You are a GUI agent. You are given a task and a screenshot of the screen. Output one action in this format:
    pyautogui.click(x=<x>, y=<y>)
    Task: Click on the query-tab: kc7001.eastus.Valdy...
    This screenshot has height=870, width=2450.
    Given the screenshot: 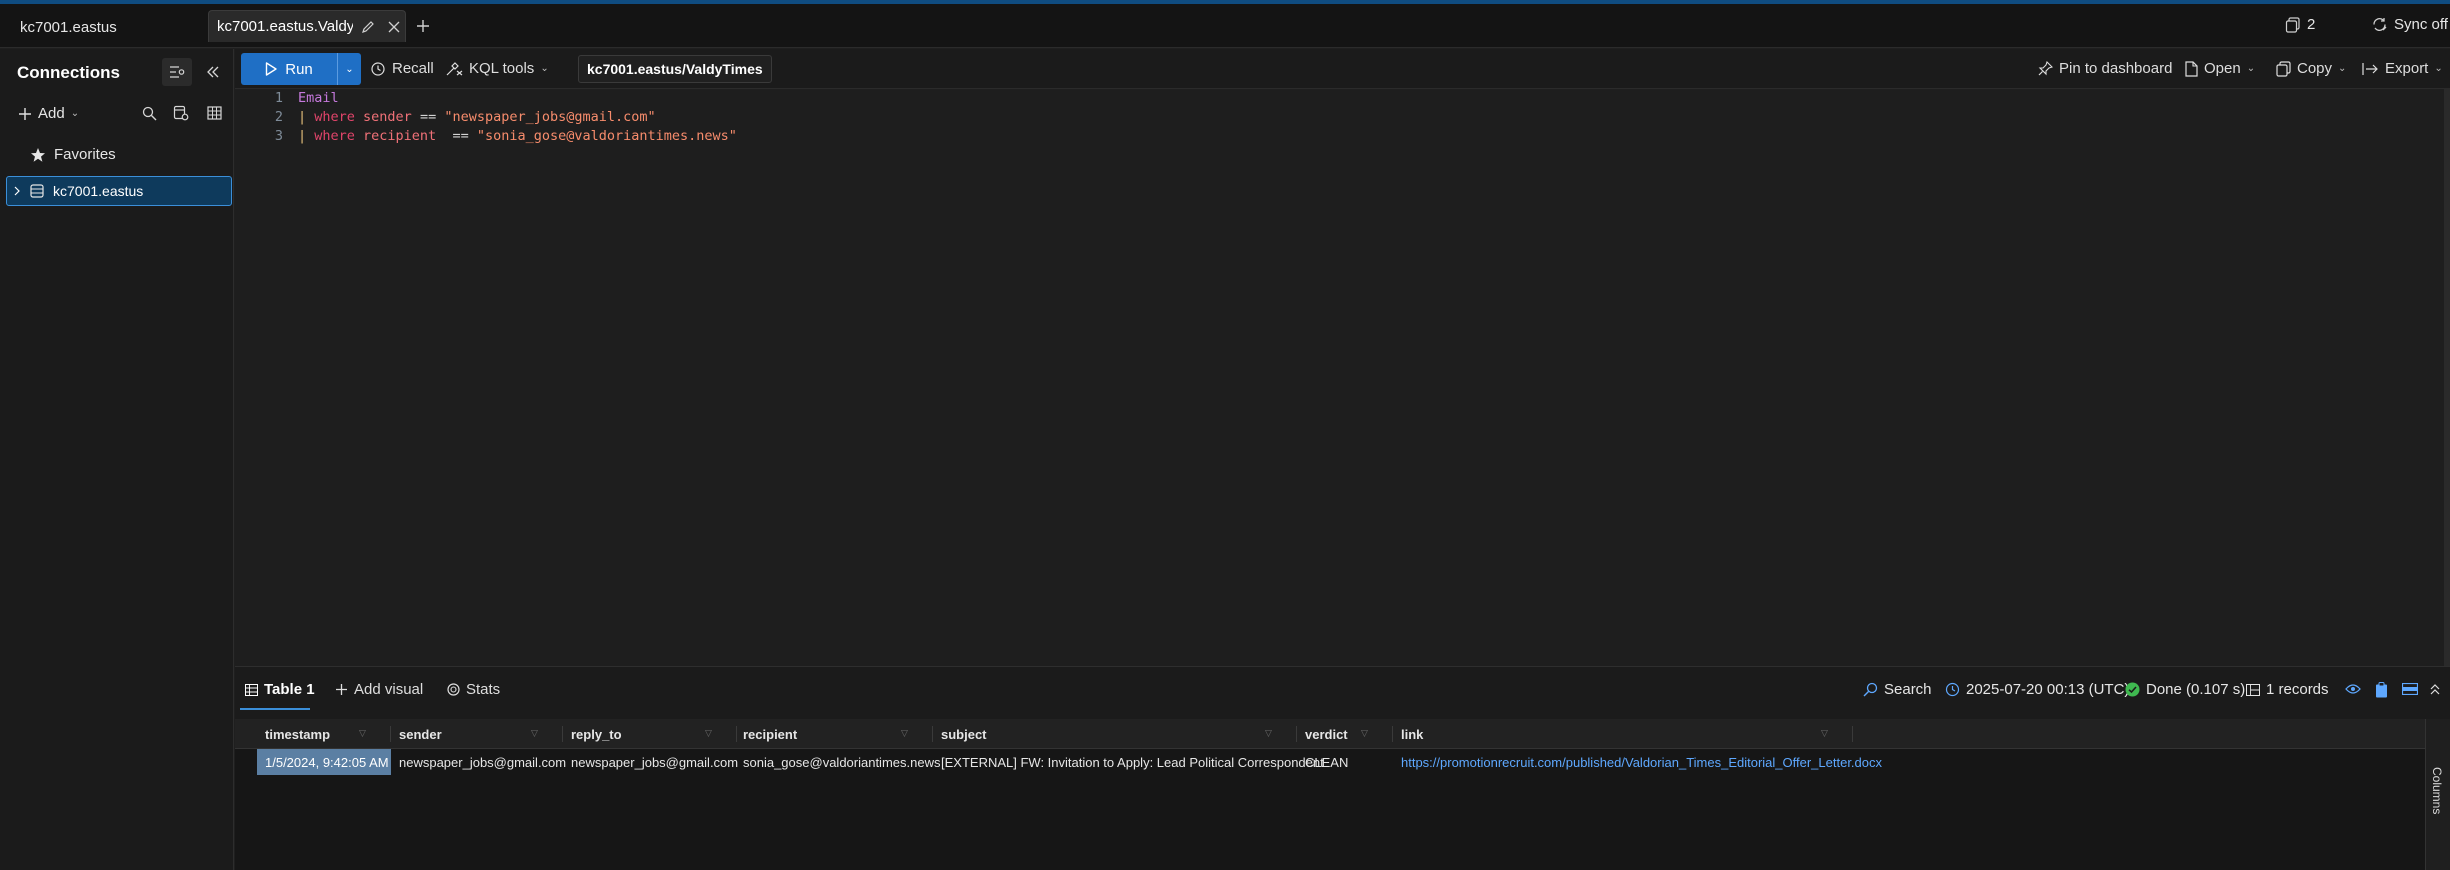 What is the action you would take?
    pyautogui.click(x=307, y=26)
    